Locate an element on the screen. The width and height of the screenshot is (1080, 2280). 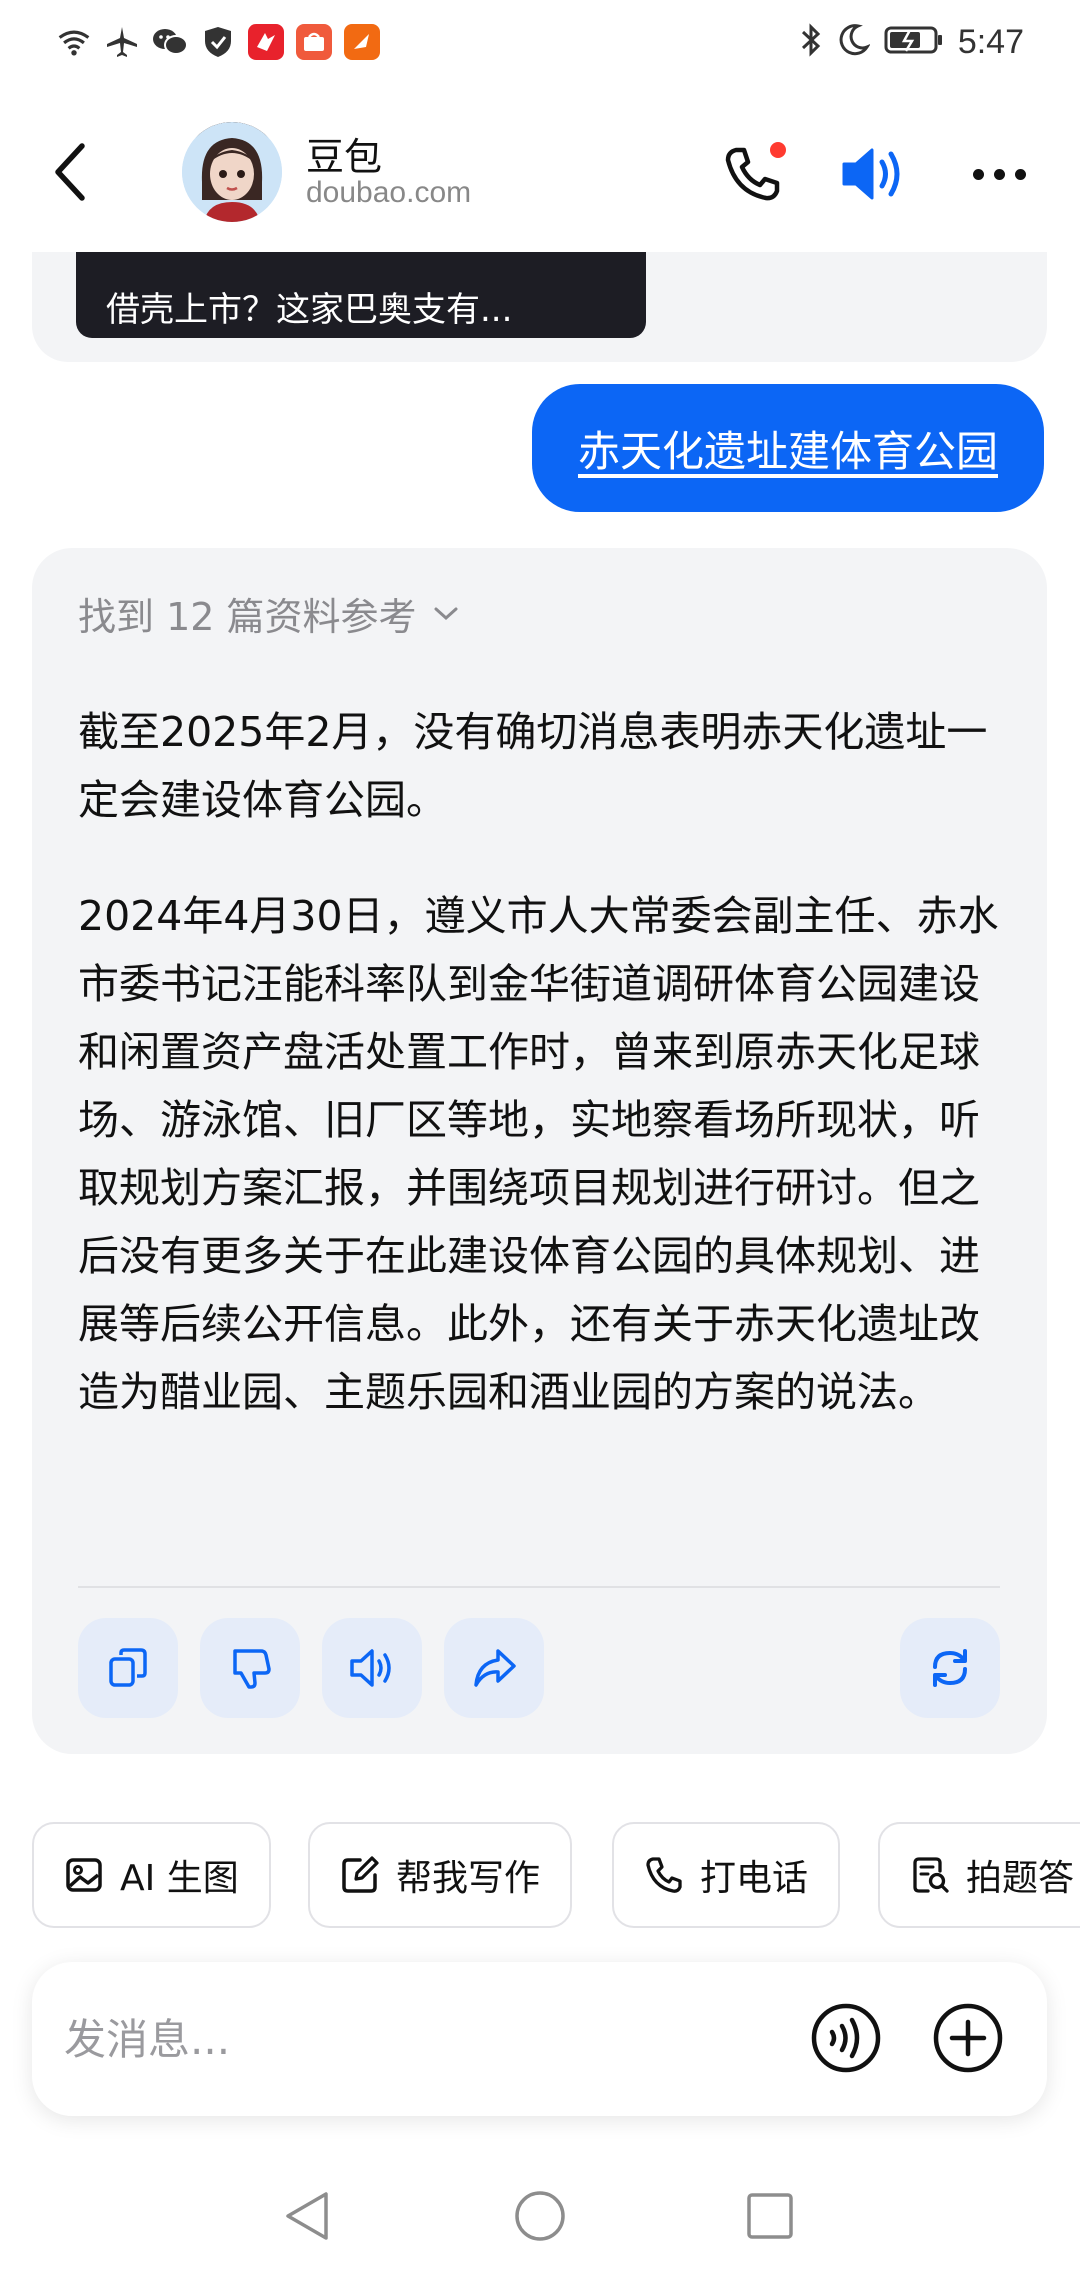
user-message-bubble: 赤天化遗址建体育公园 is located at coordinates (787, 448).